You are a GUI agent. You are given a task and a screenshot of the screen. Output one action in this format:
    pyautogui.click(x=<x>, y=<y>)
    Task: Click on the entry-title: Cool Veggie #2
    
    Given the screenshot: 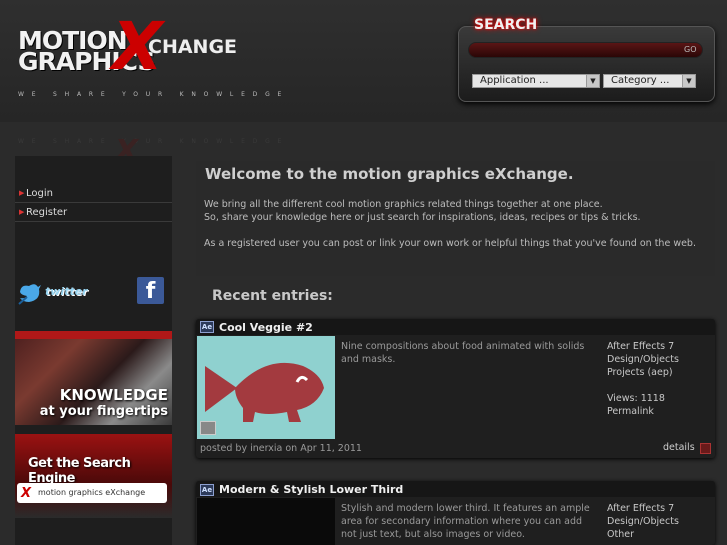 What is the action you would take?
    pyautogui.click(x=266, y=327)
    